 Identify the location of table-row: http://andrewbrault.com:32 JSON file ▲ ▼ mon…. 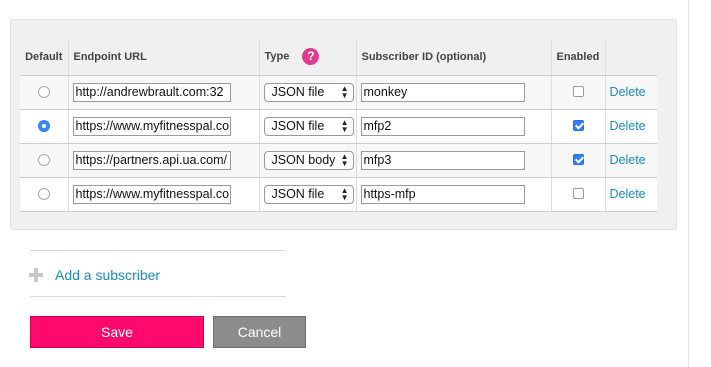
(338, 92).